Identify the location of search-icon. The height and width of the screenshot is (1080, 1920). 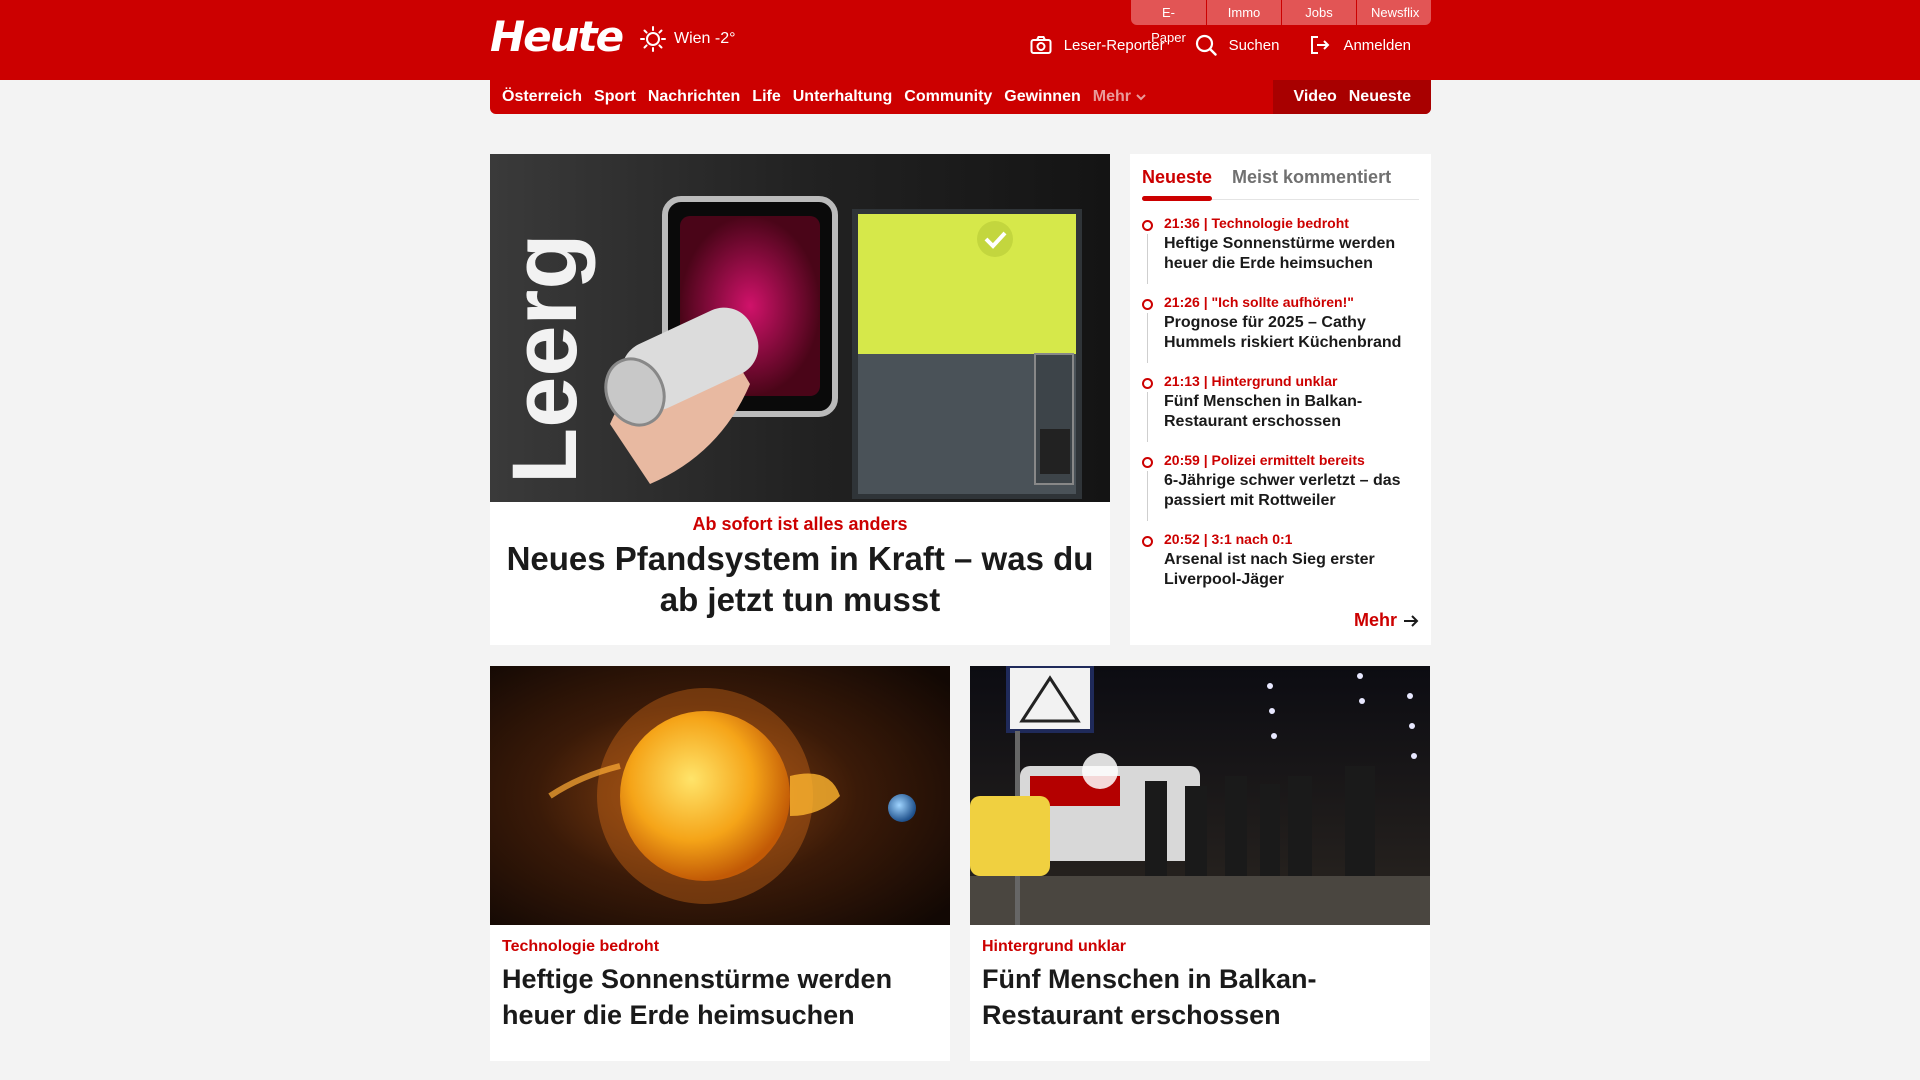
(1206, 45).